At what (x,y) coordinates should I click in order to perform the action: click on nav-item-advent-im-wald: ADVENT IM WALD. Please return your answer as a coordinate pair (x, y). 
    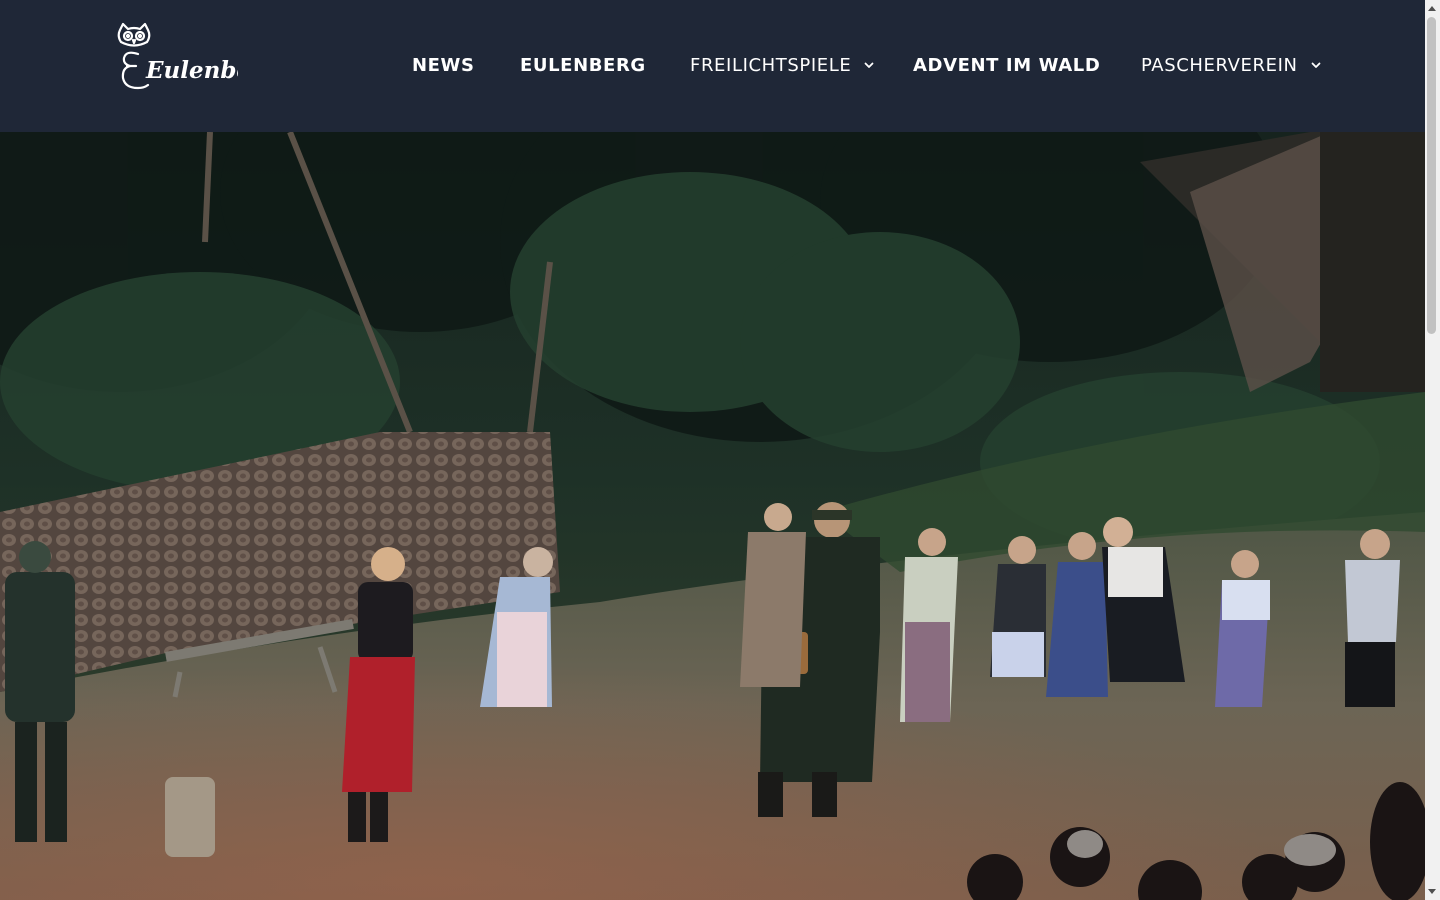
    Looking at the image, I should click on (1006, 65).